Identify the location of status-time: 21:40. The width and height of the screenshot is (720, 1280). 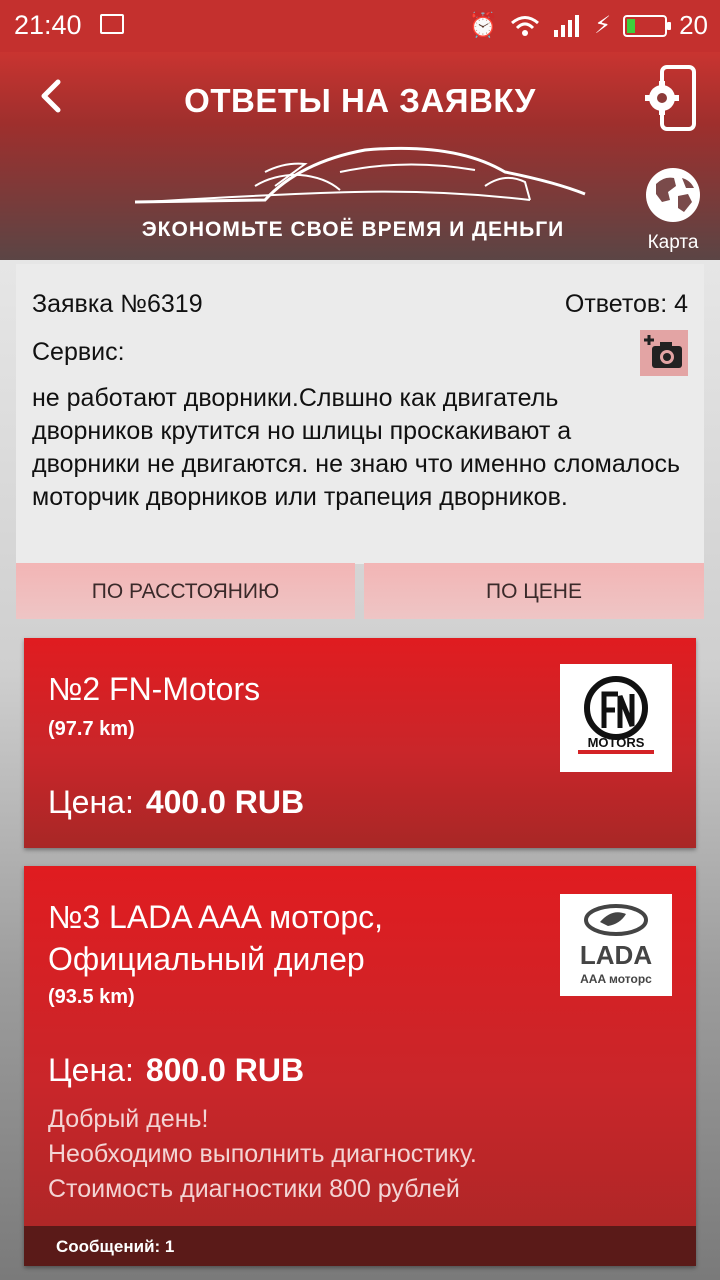
(48, 25).